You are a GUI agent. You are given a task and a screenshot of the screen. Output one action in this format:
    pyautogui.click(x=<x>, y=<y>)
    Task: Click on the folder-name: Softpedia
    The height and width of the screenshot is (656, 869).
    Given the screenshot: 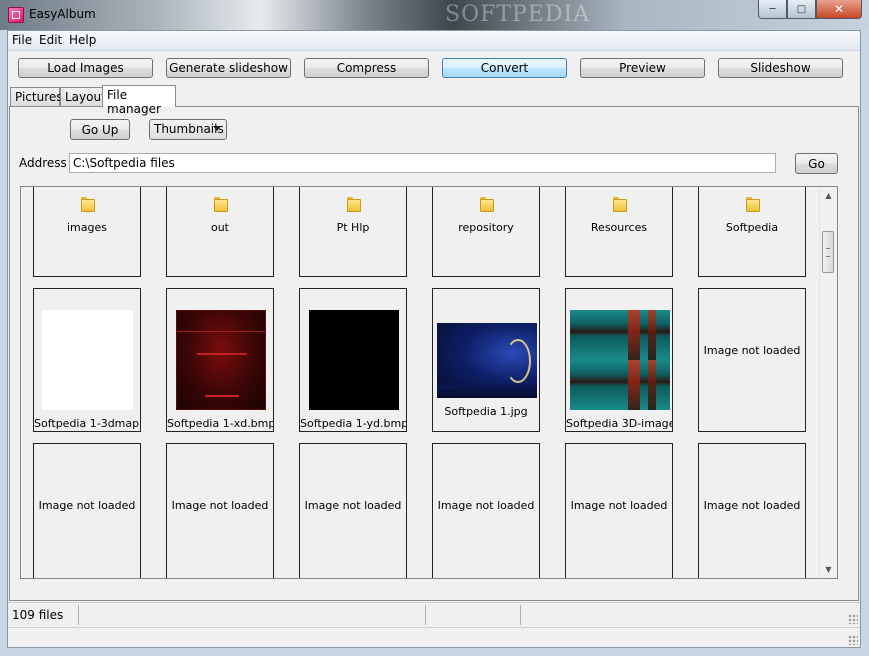 What is the action you would take?
    pyautogui.click(x=752, y=227)
    